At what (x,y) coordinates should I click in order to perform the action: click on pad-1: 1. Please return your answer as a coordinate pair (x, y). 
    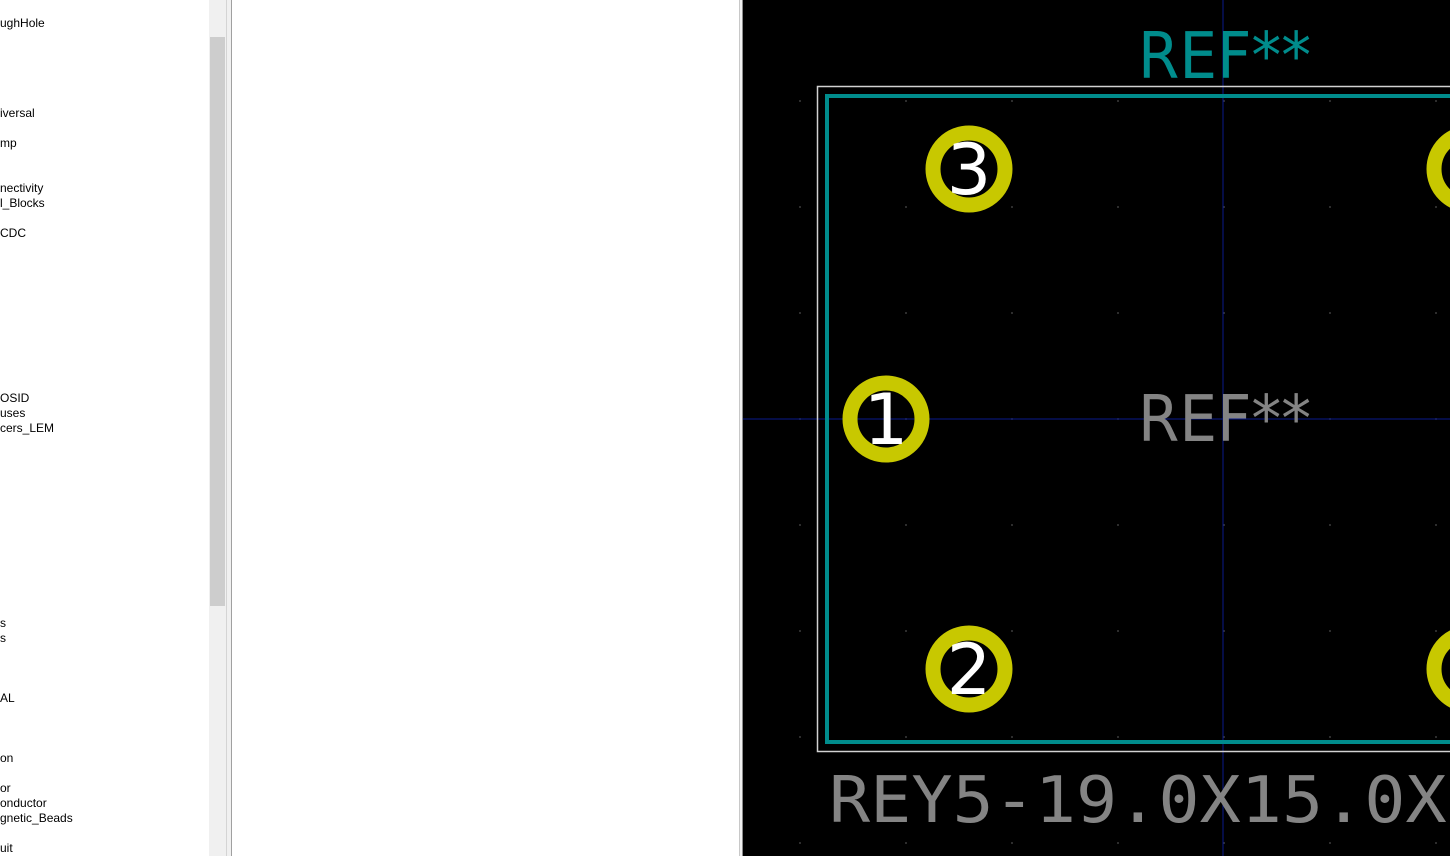
    Looking at the image, I should click on (886, 419).